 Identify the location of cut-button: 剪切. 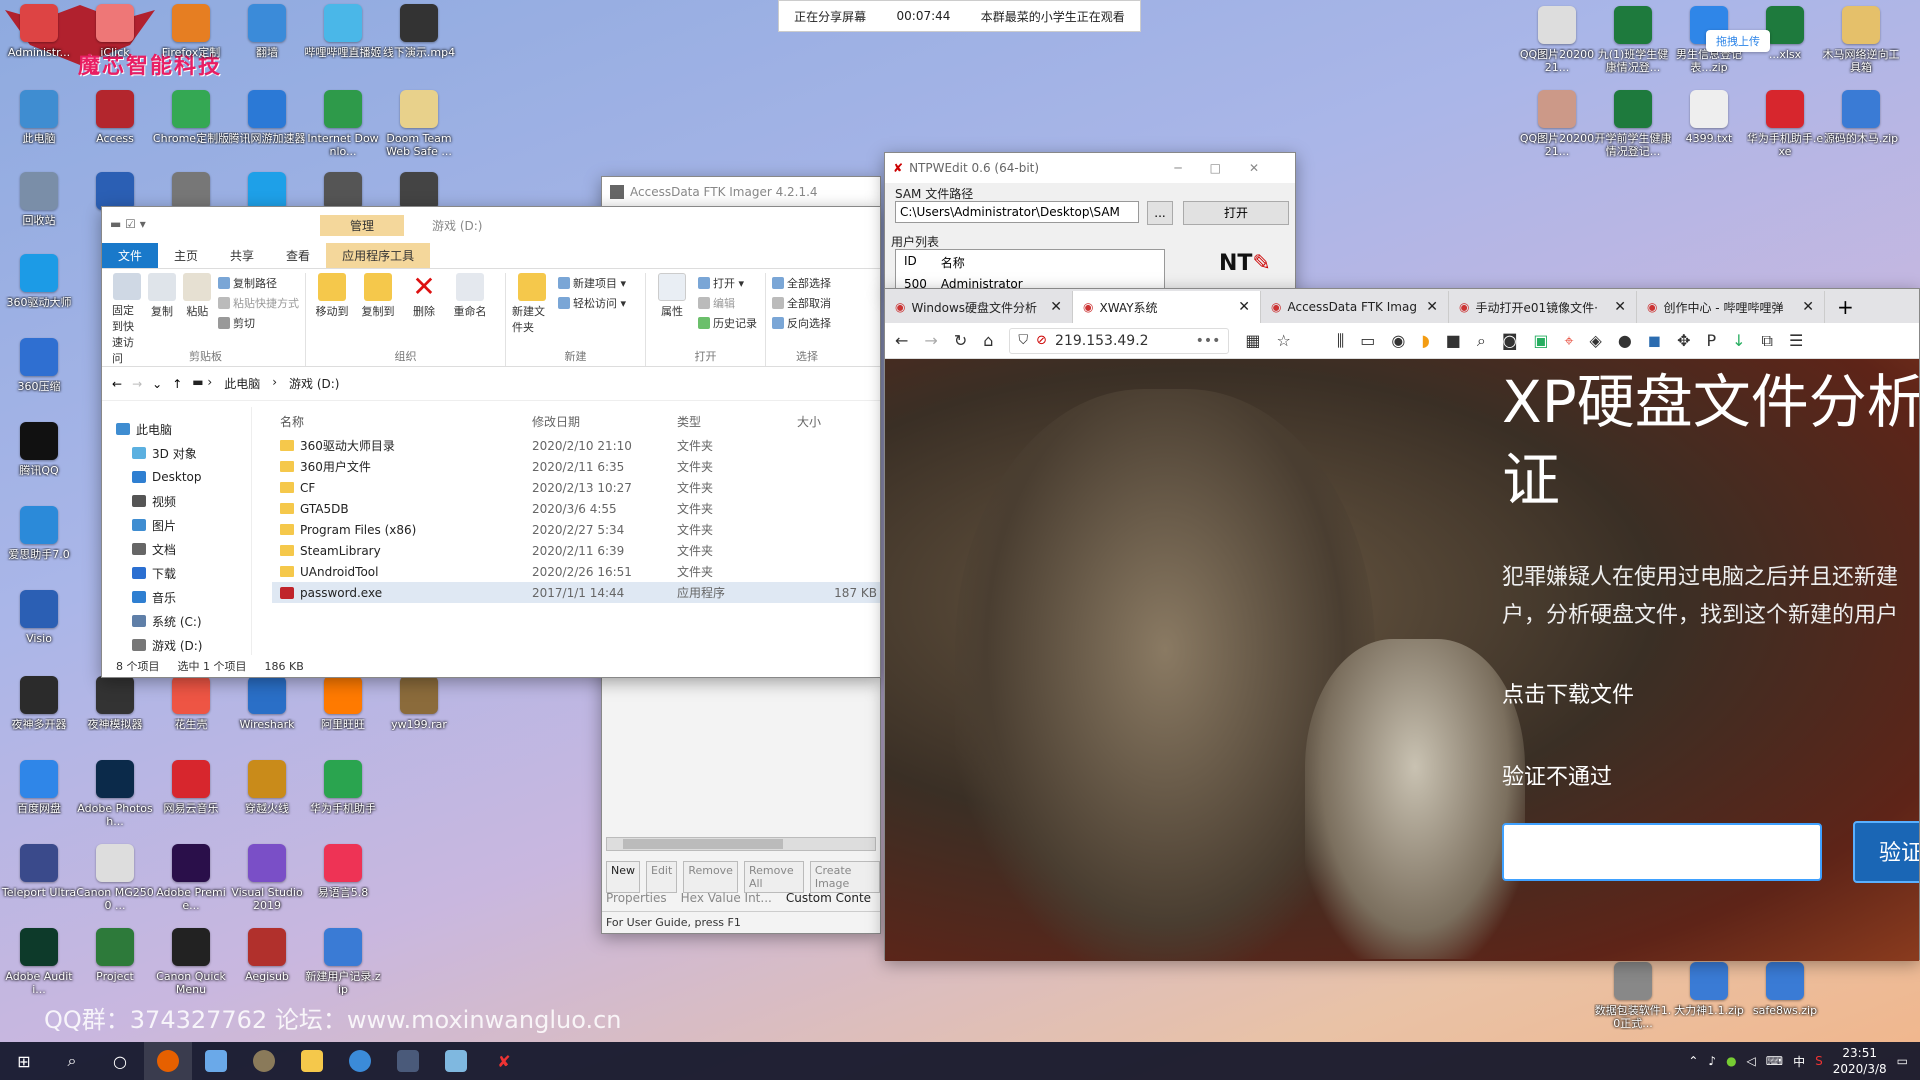
(258, 323).